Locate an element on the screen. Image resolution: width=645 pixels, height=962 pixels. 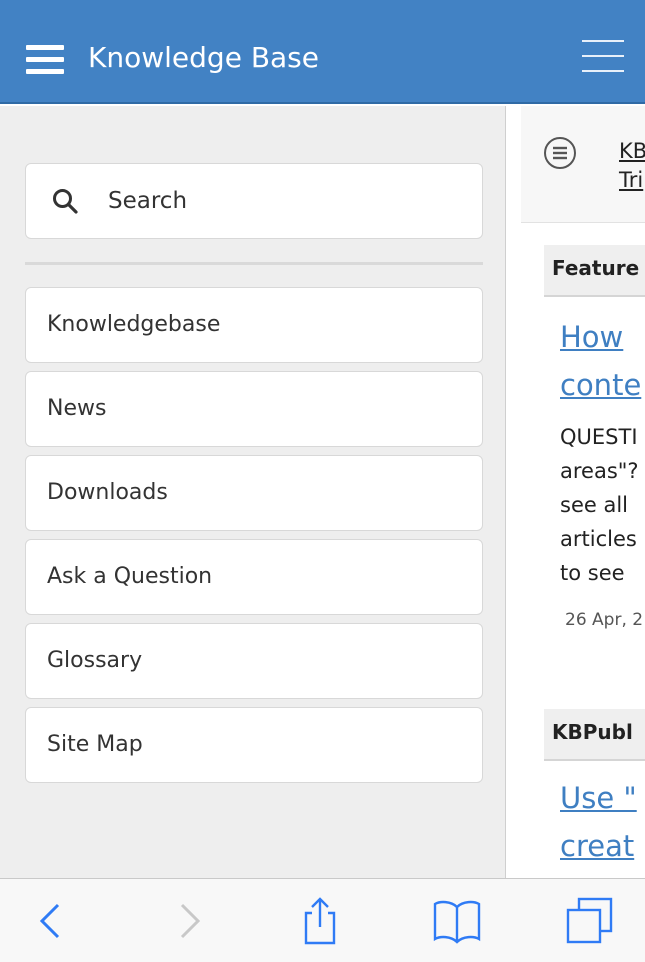
article-title-link: Use " is located at coordinates (598, 798).